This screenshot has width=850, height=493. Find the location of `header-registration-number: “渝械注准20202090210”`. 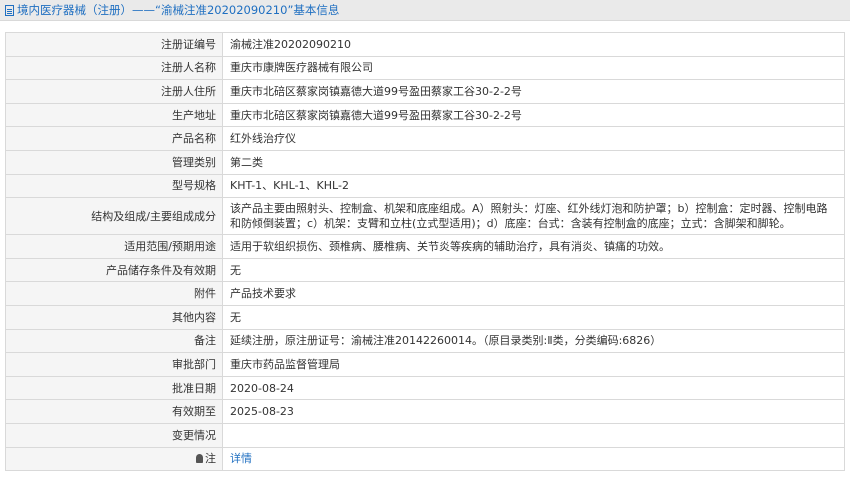

header-registration-number: “渝械注准20202090210” is located at coordinates (224, 10).